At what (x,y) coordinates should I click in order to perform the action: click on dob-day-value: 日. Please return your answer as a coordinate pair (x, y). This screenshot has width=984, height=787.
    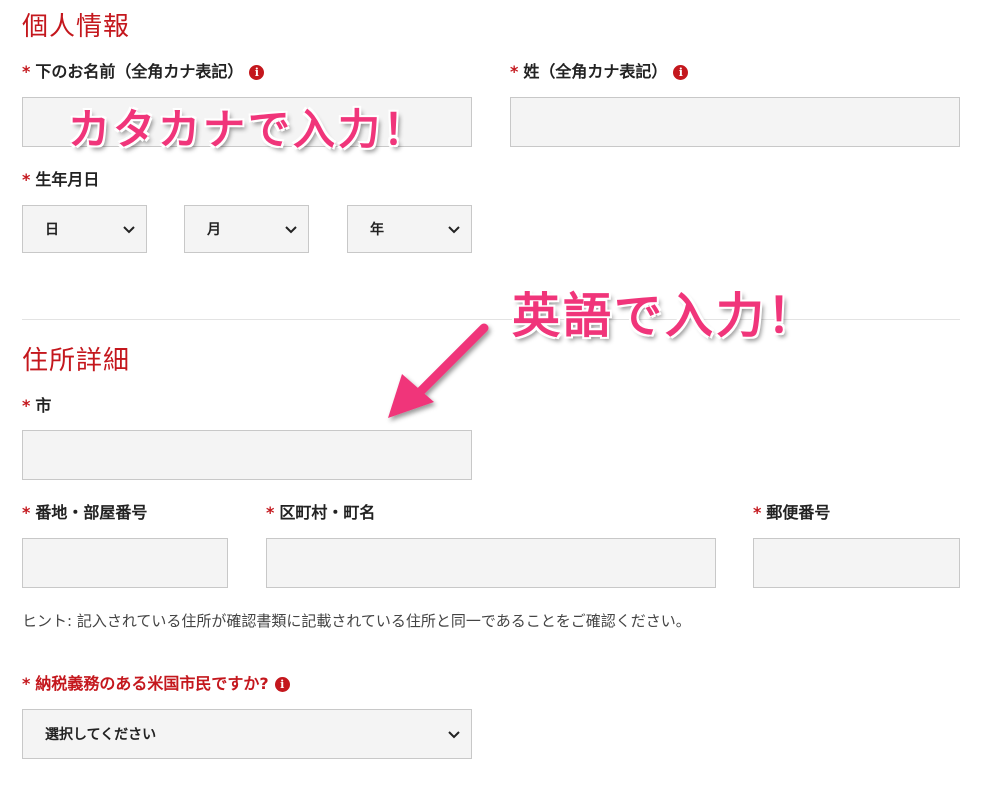
    Looking at the image, I should click on (52, 230).